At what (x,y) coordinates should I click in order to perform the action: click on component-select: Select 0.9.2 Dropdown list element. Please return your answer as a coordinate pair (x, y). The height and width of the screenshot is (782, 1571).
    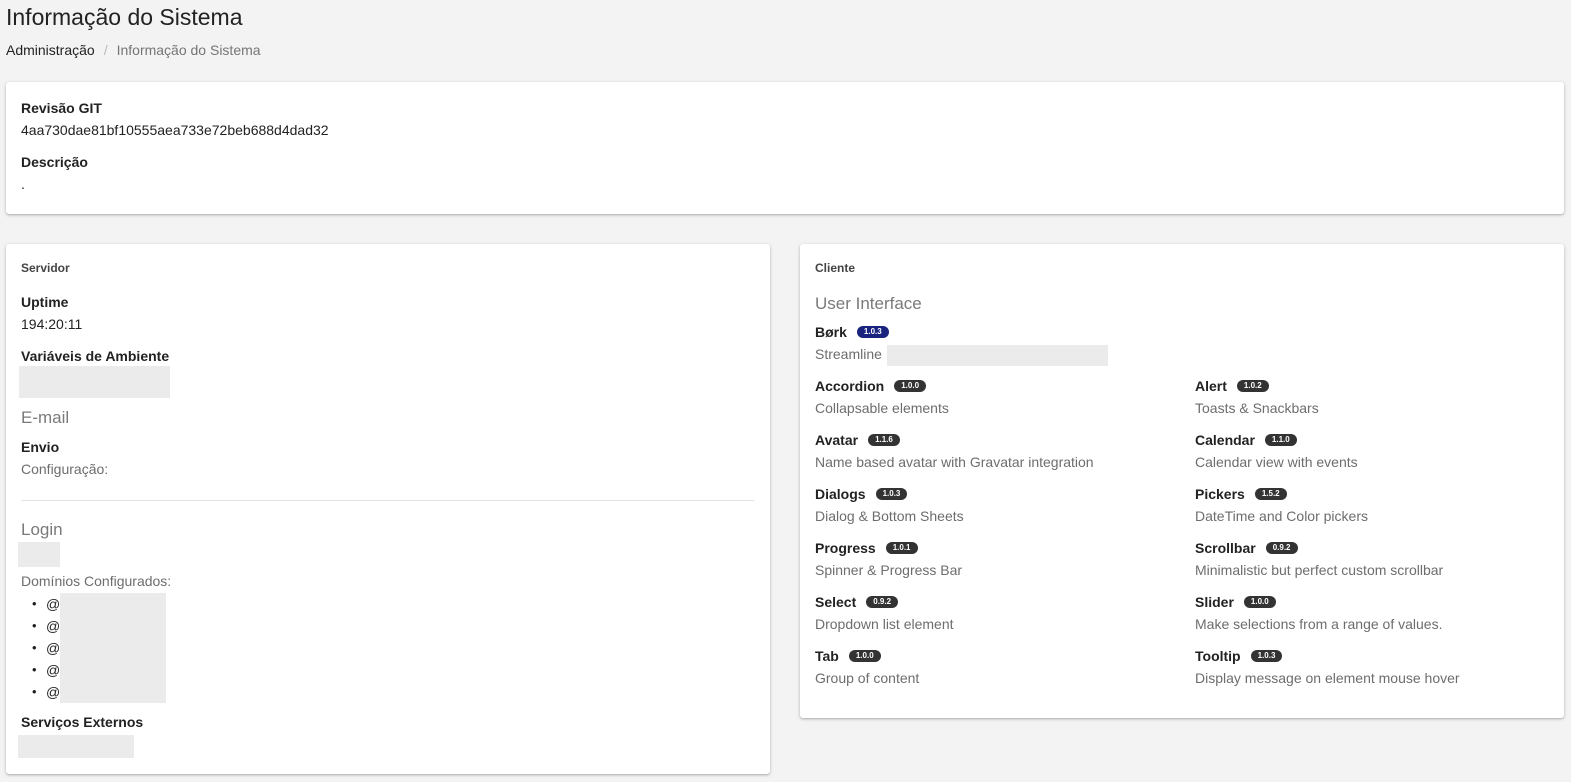
    Looking at the image, I should click on (884, 613).